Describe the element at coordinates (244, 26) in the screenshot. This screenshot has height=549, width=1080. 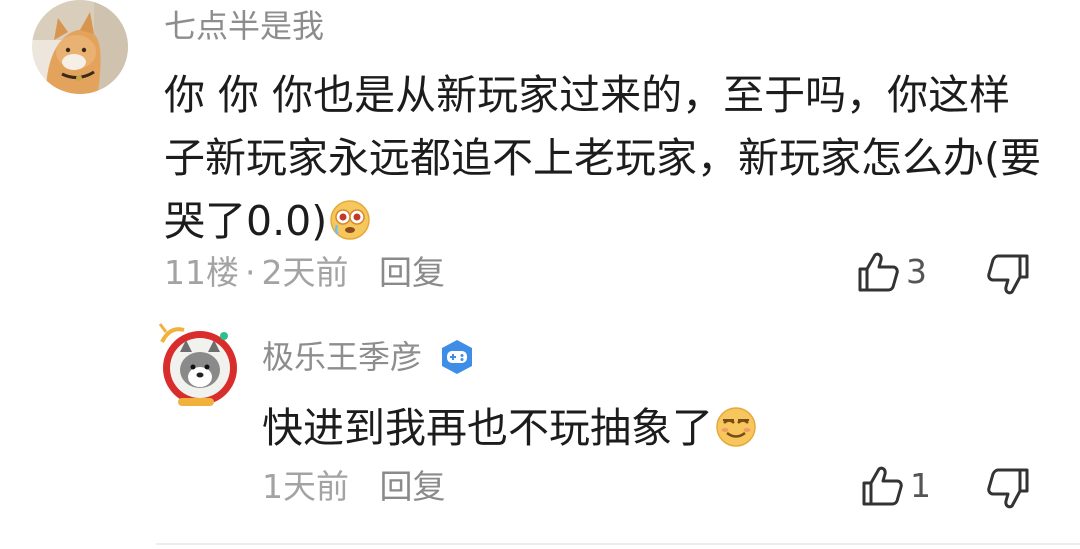
I see `comment-author: 七点半是我` at that location.